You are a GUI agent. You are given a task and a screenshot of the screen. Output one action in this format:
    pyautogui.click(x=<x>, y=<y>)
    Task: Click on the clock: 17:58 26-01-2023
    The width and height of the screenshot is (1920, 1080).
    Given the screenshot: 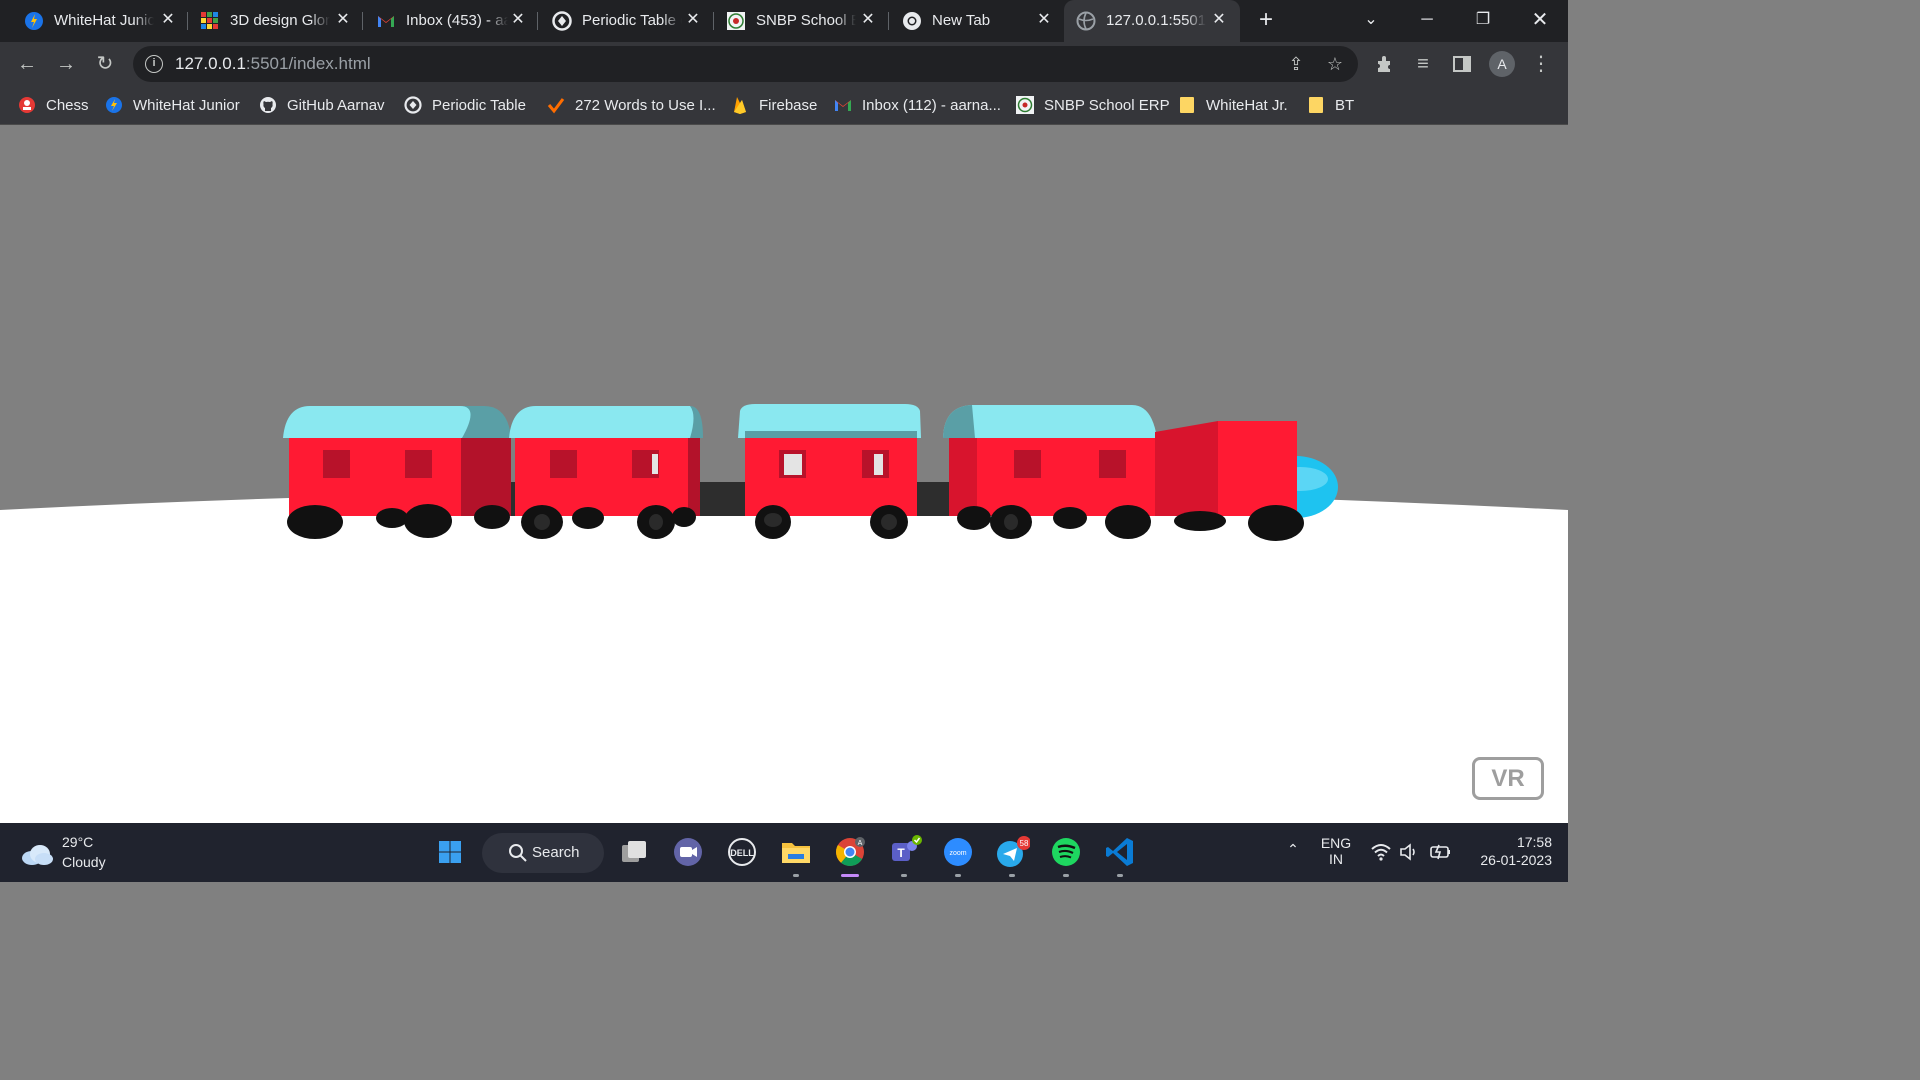 What is the action you would take?
    pyautogui.click(x=1507, y=851)
    